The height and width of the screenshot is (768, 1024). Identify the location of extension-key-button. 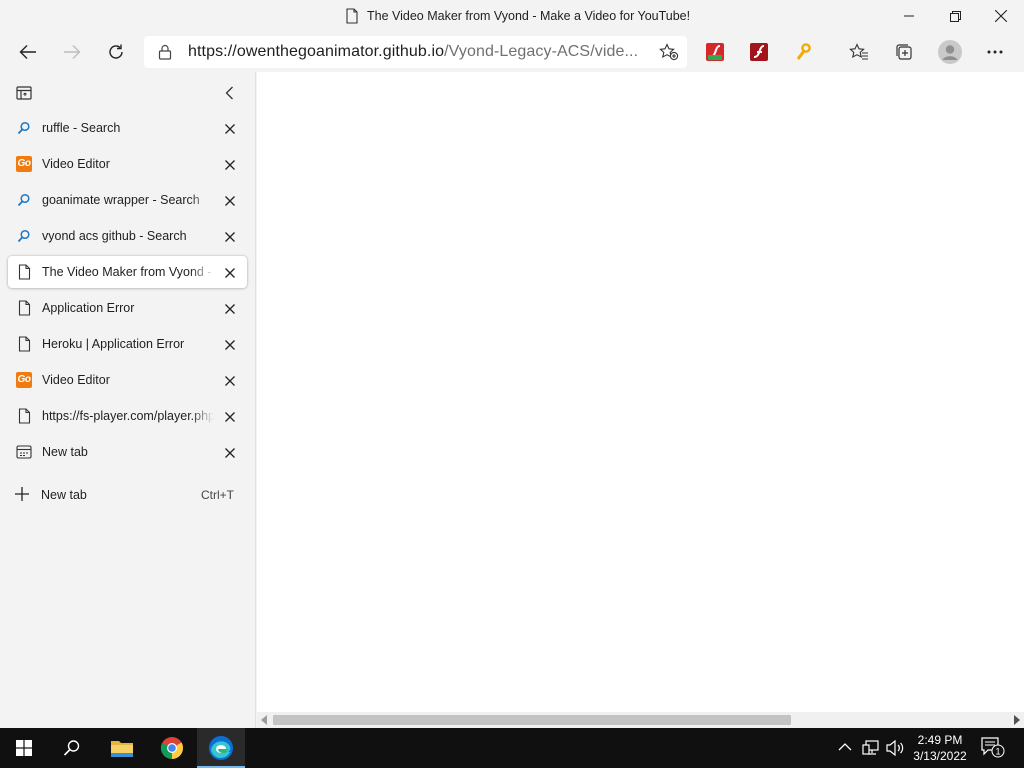
(803, 52).